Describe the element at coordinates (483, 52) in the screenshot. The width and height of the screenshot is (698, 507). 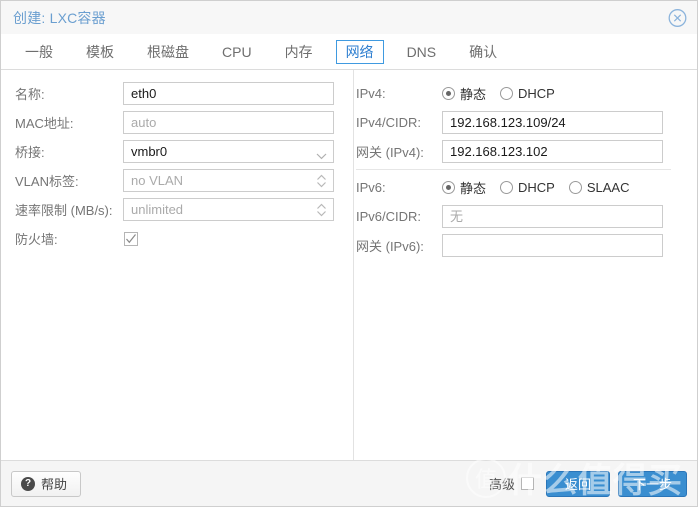
I see `tab-confirm: 确认` at that location.